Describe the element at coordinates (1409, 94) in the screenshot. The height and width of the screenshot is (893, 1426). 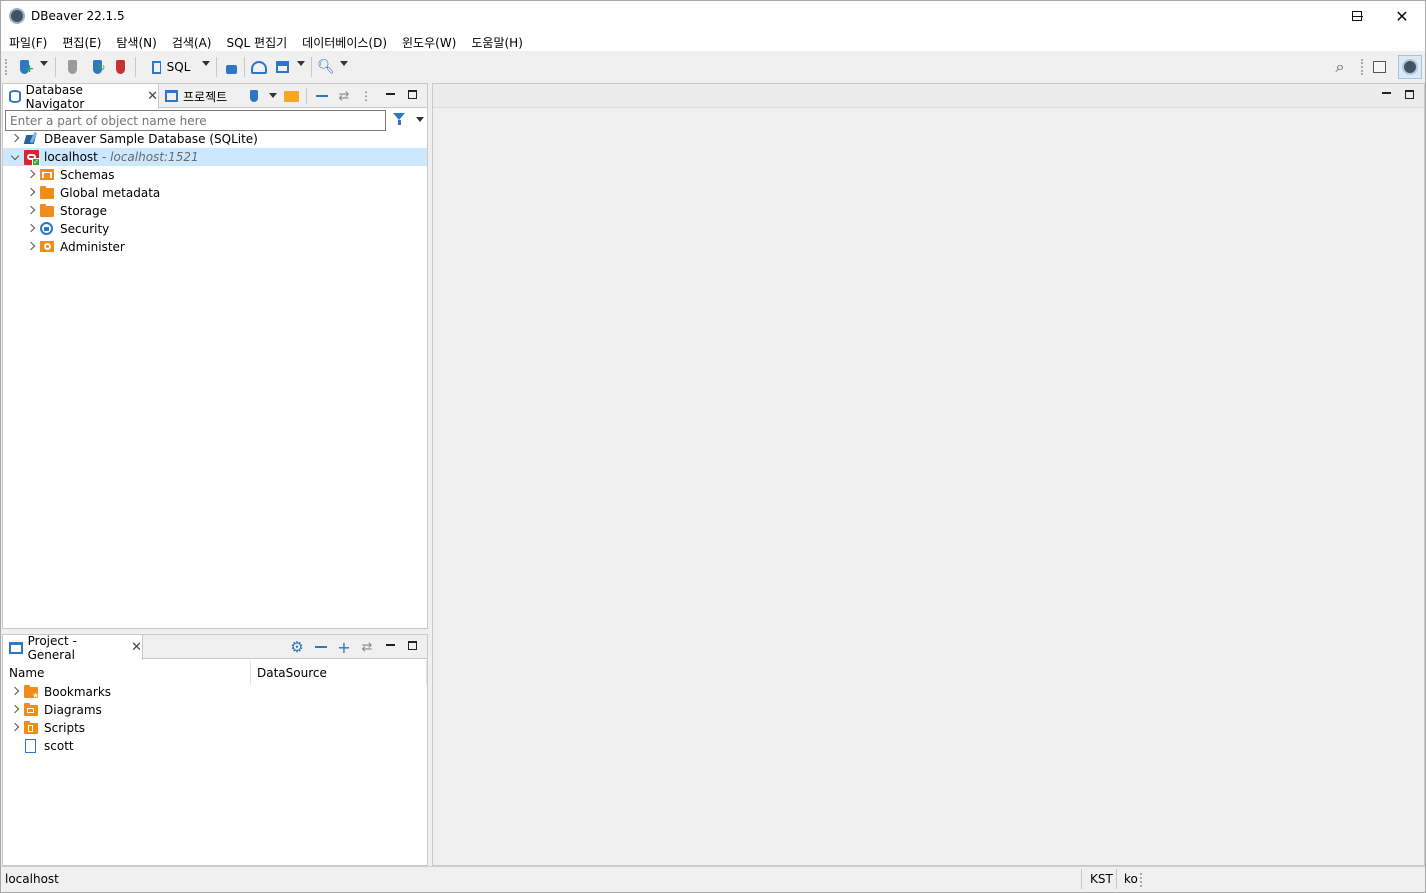
I see `maximize-editor-icon` at that location.